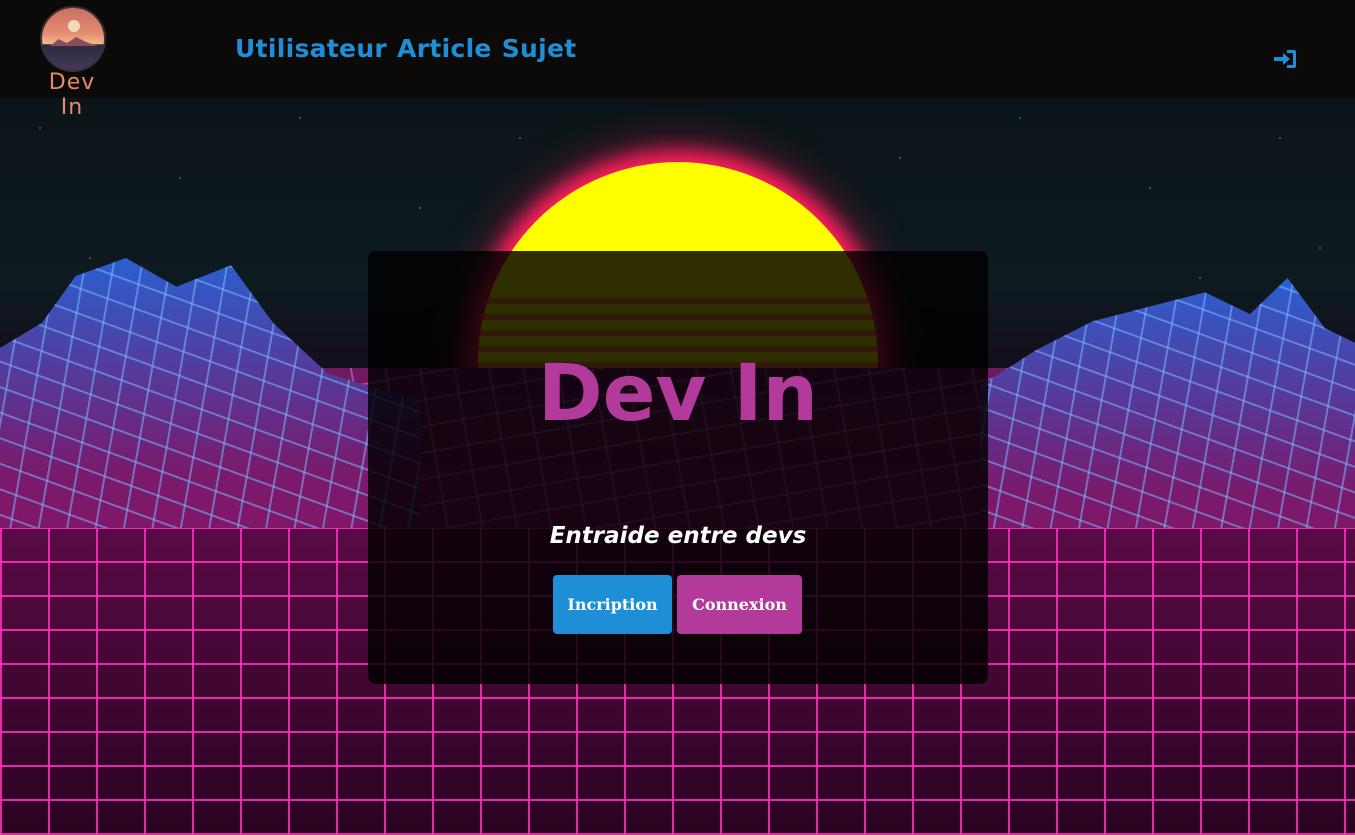 This screenshot has width=1355, height=835. Describe the element at coordinates (739, 604) in the screenshot. I see `login-button: Connexion` at that location.